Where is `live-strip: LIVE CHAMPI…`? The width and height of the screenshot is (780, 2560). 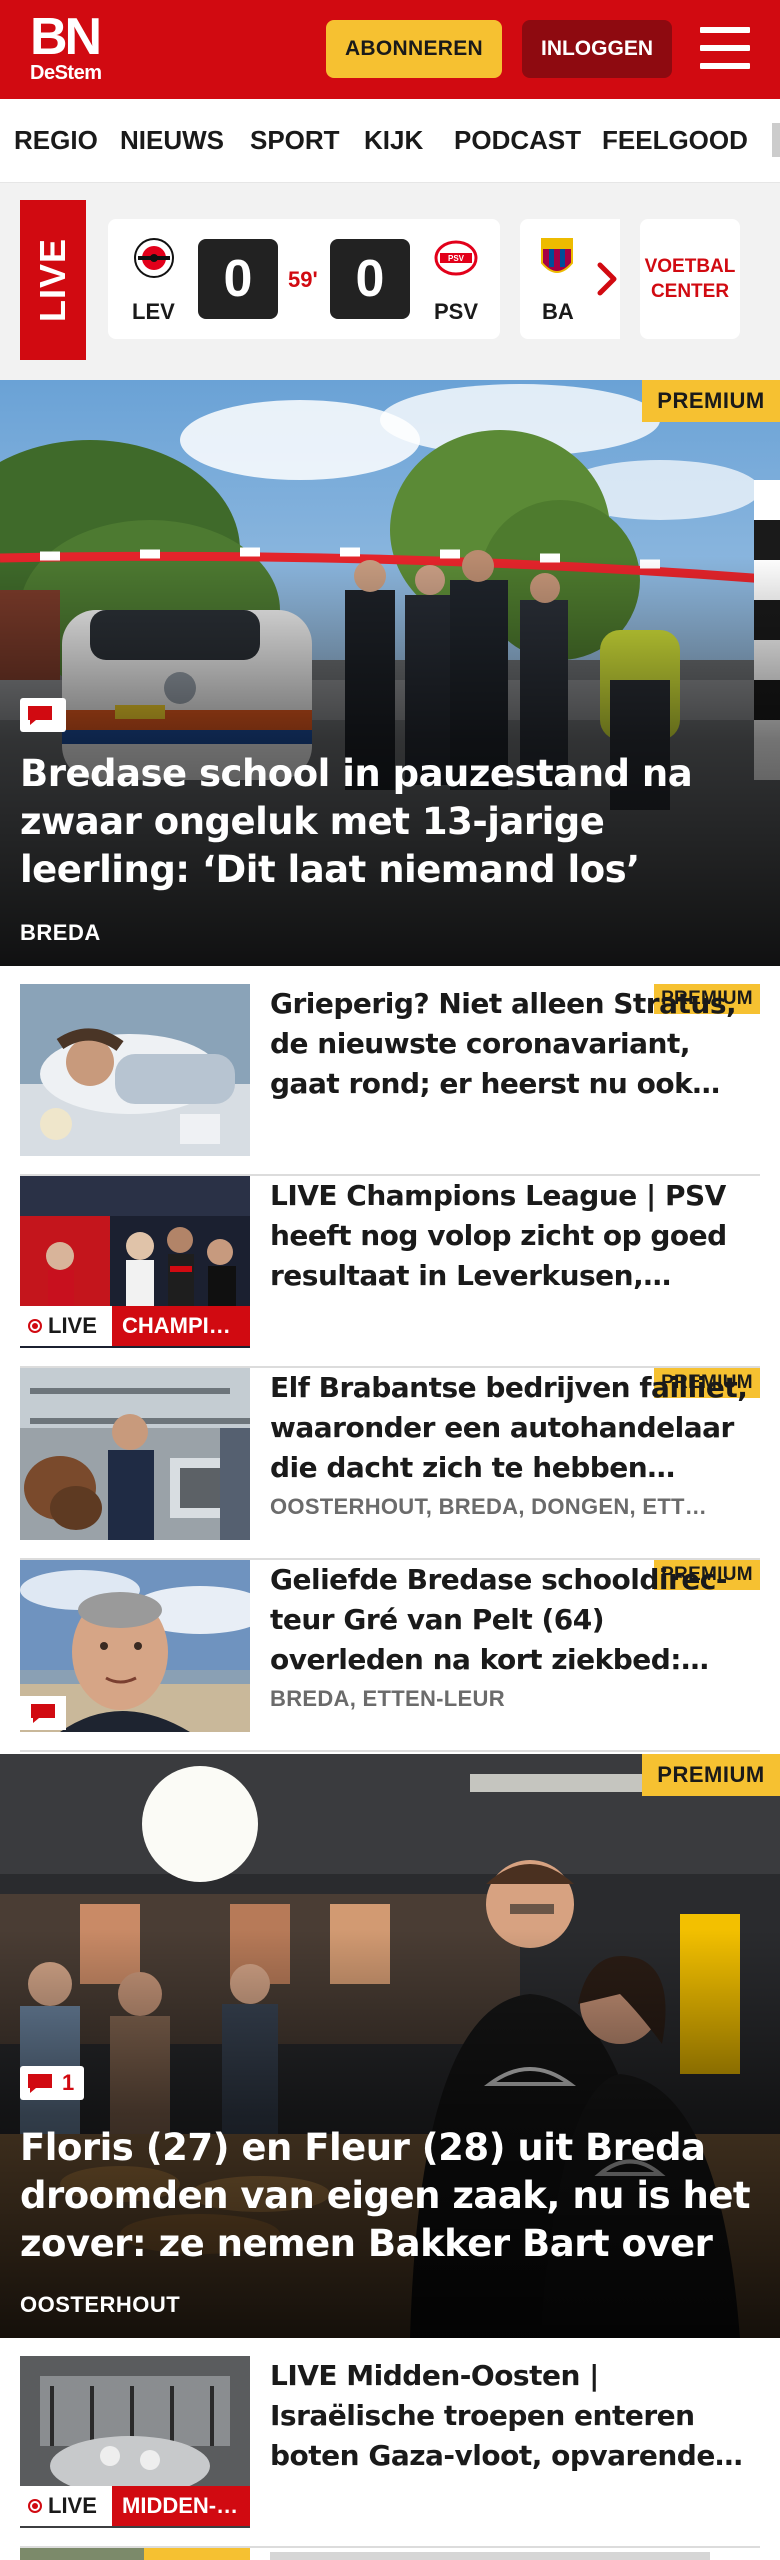 live-strip: LIVE CHAMPI… is located at coordinates (135, 1326).